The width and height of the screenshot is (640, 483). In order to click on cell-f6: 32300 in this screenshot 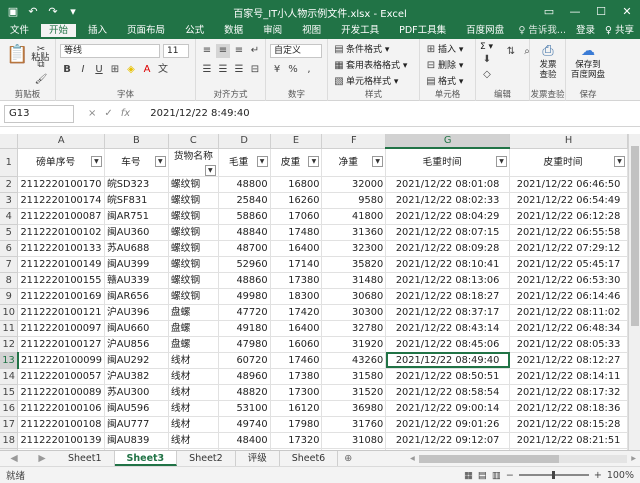, I will do `click(354, 248)`.